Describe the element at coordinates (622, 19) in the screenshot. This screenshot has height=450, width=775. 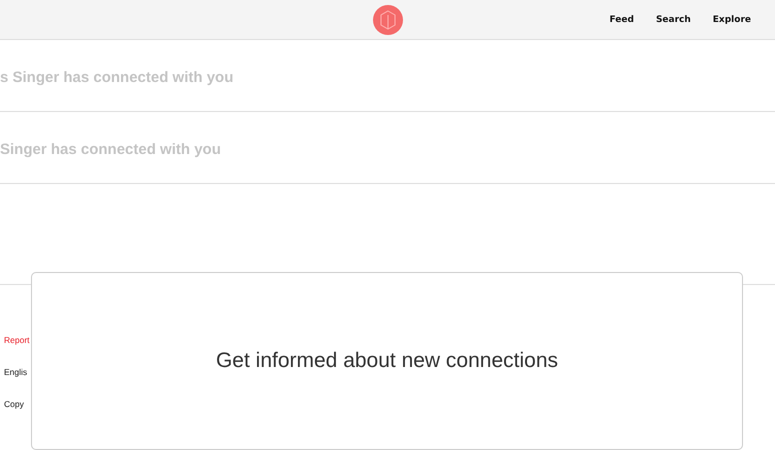
I see `nav-link: Feed` at that location.